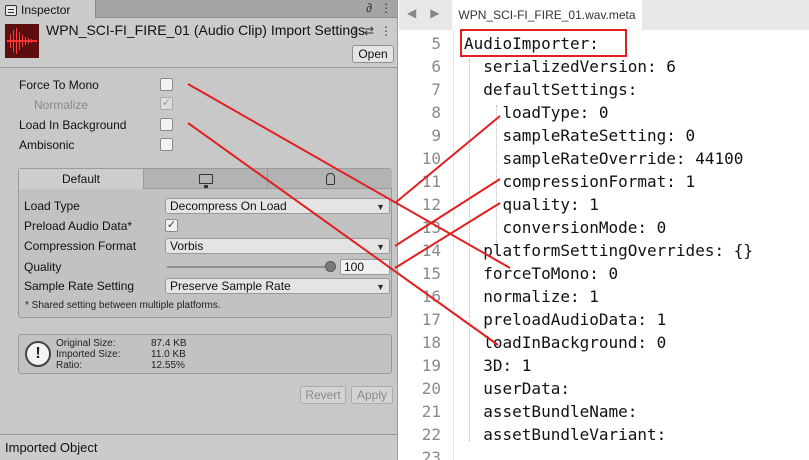 The height and width of the screenshot is (460, 809). Describe the element at coordinates (88, 354) in the screenshot. I see `imported-size-label: Imported Size:` at that location.